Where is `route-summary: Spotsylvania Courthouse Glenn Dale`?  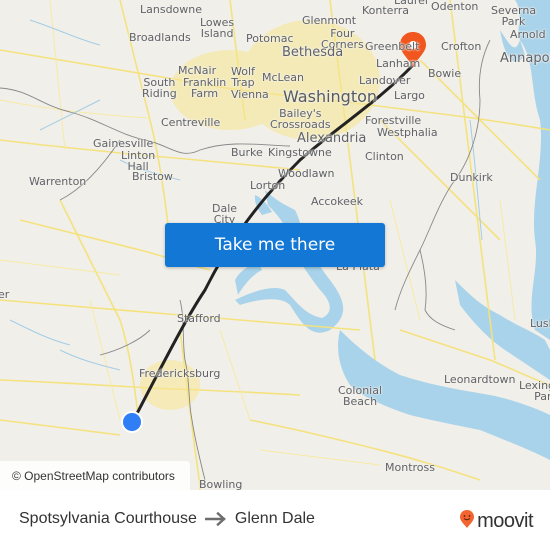
route-summary: Spotsylvania Courthouse Glenn Dale is located at coordinates (167, 519).